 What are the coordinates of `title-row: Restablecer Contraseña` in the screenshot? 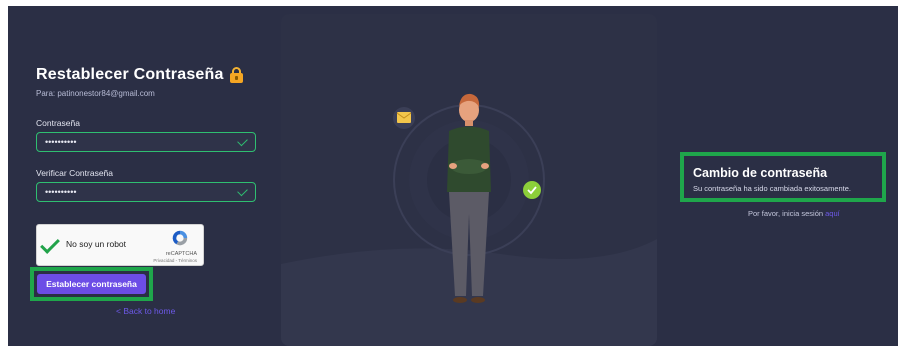 It's located at (139, 75).